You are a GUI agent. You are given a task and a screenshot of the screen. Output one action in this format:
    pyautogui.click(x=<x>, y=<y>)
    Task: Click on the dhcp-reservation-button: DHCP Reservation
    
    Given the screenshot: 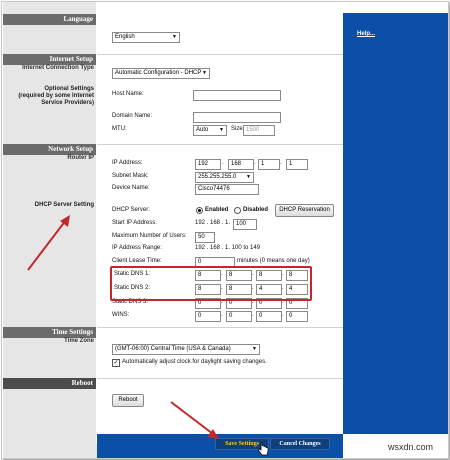 What is the action you would take?
    pyautogui.click(x=304, y=210)
    